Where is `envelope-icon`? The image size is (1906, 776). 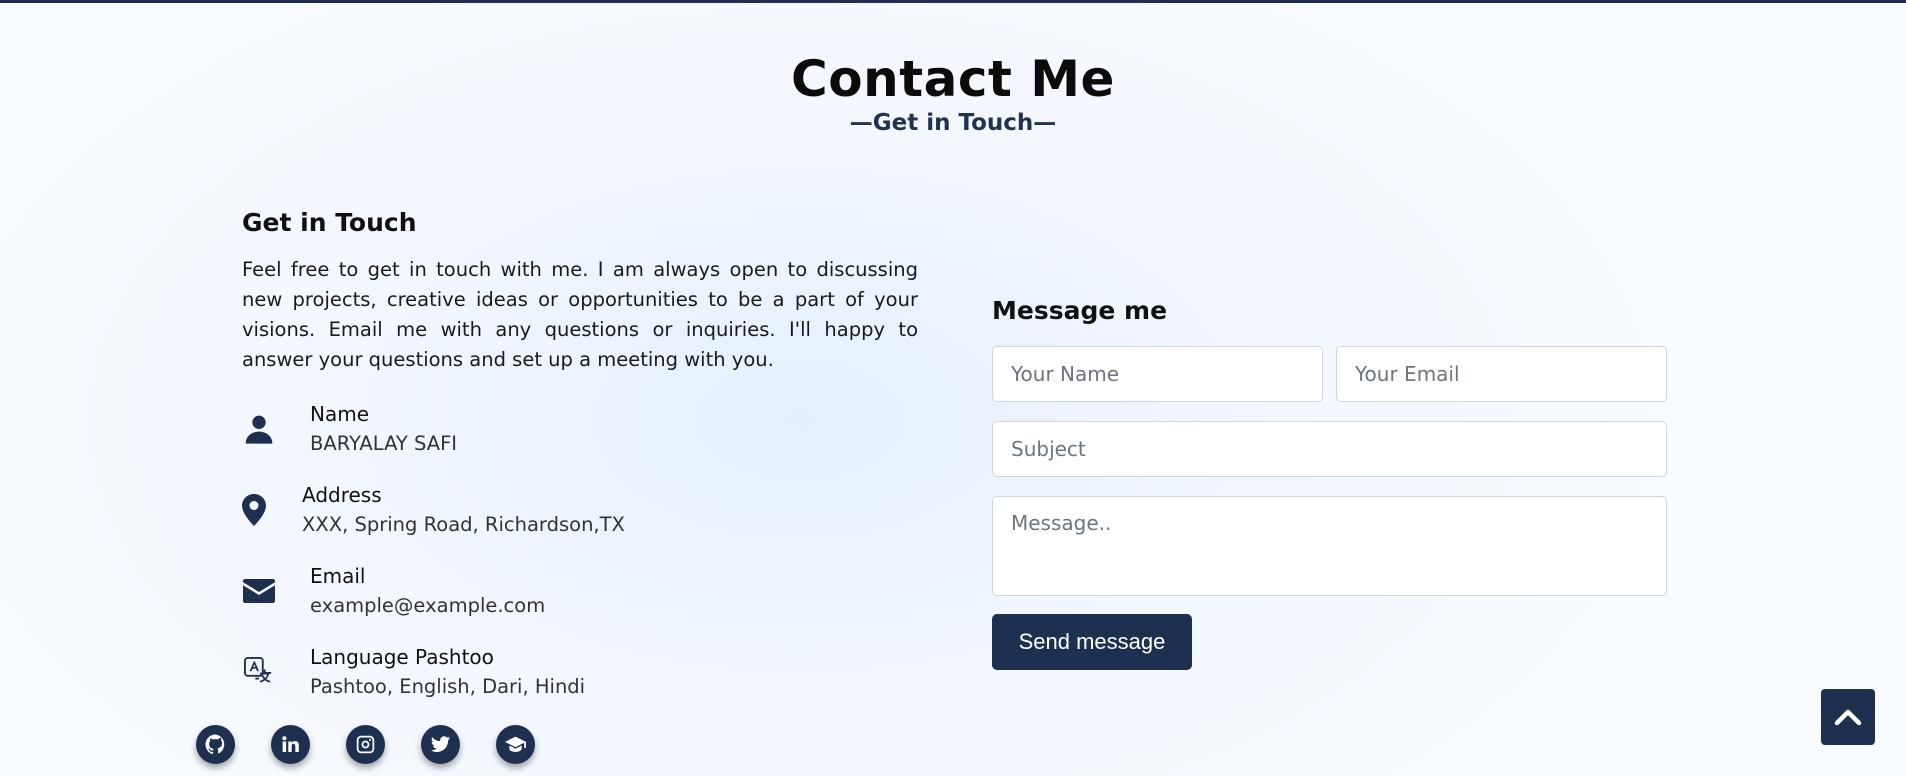 envelope-icon is located at coordinates (259, 591).